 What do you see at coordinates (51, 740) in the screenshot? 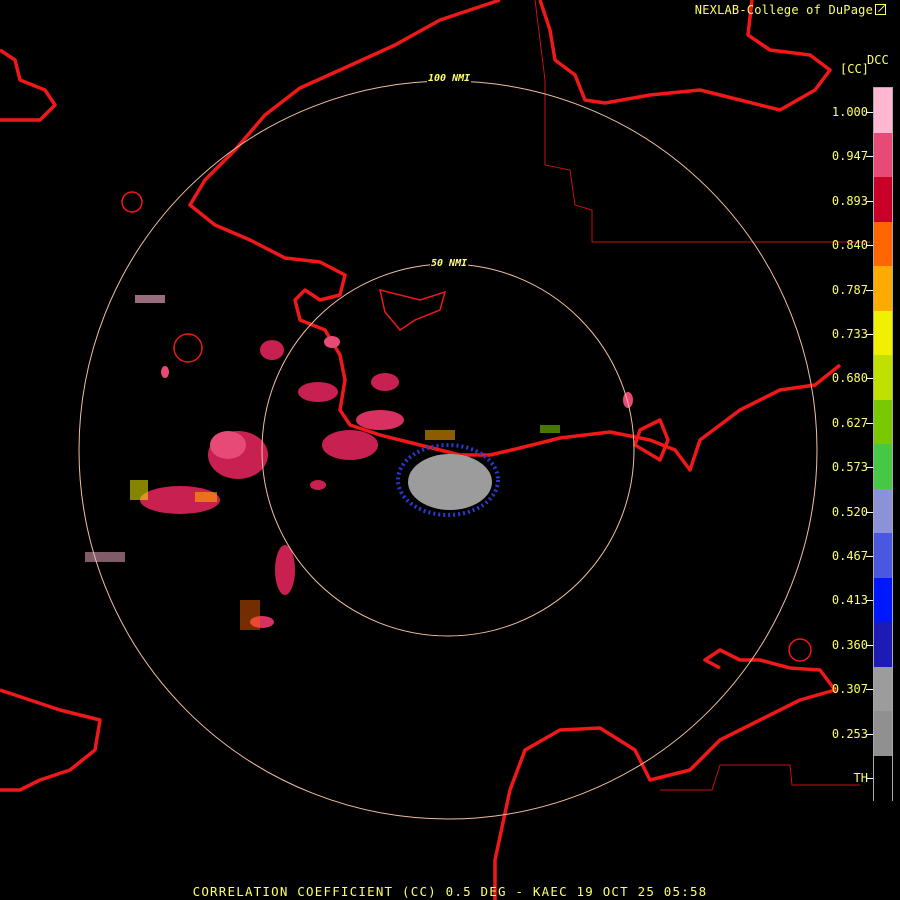
I see `southwest-coast` at bounding box center [51, 740].